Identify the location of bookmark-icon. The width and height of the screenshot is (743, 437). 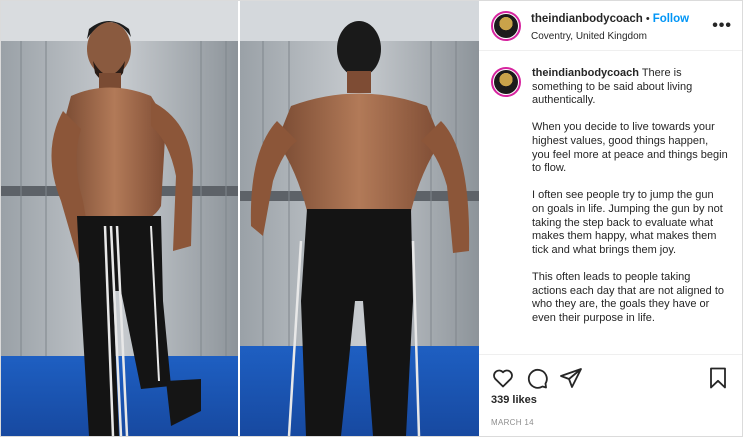
(718, 378).